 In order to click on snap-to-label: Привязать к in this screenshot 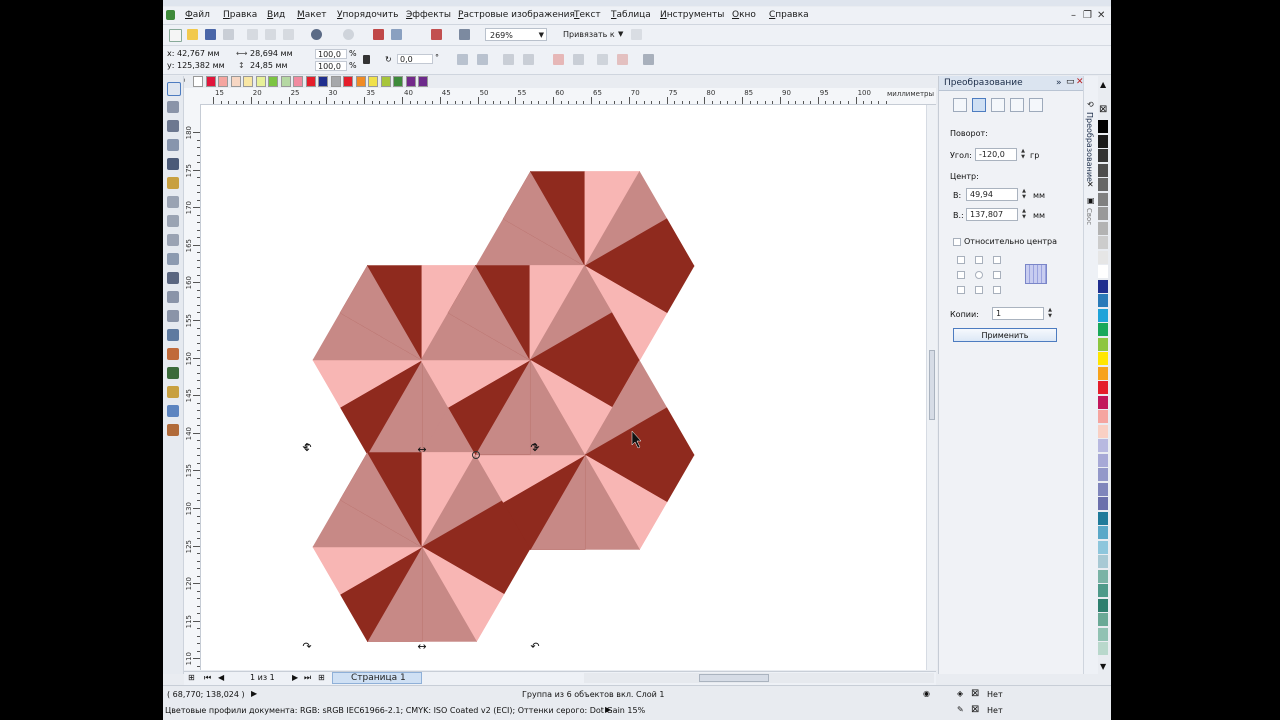, I will do `click(589, 34)`.